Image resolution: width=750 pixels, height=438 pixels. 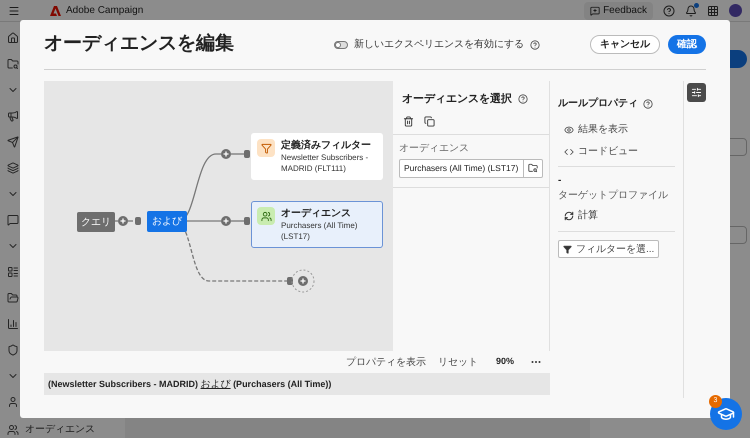 What do you see at coordinates (60, 429) in the screenshot?
I see `nav-label: オーディエンス` at bounding box center [60, 429].